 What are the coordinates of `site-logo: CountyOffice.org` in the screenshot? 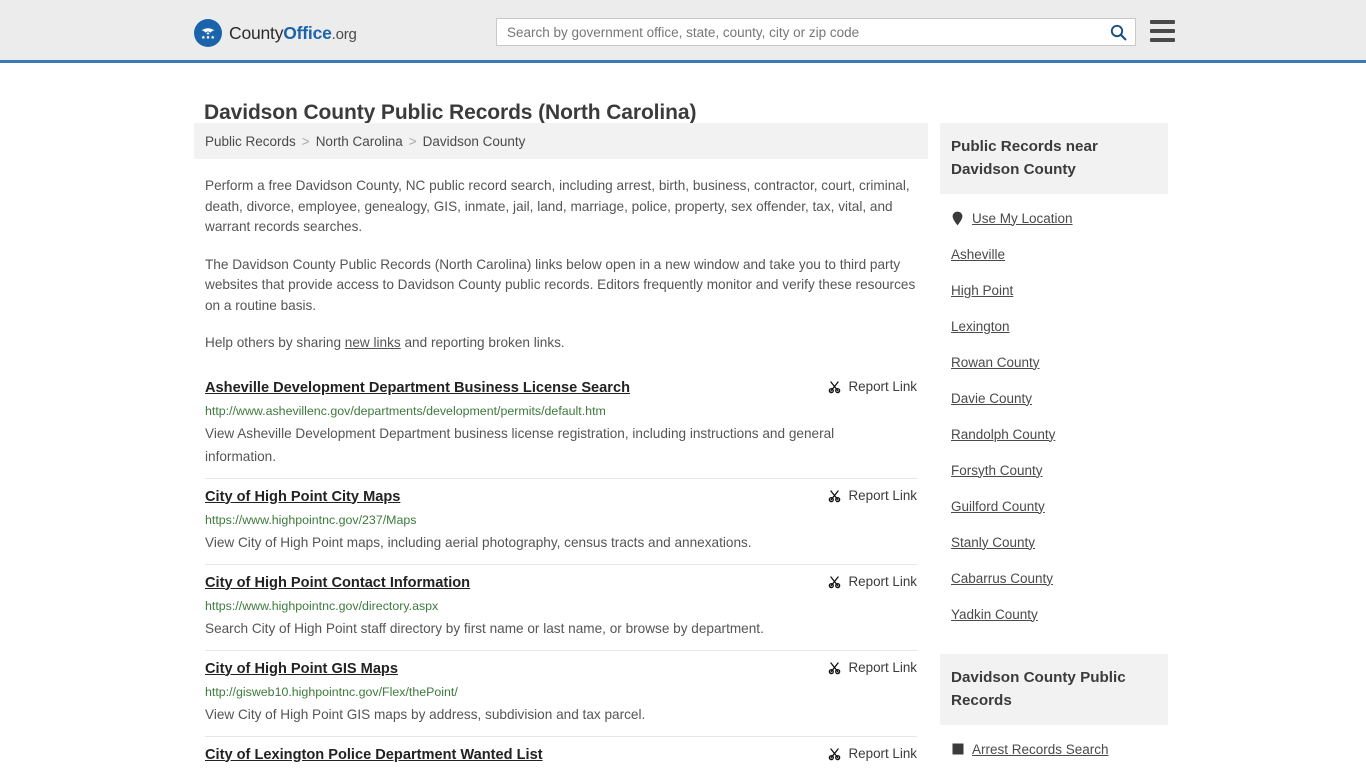 It's located at (275, 33).